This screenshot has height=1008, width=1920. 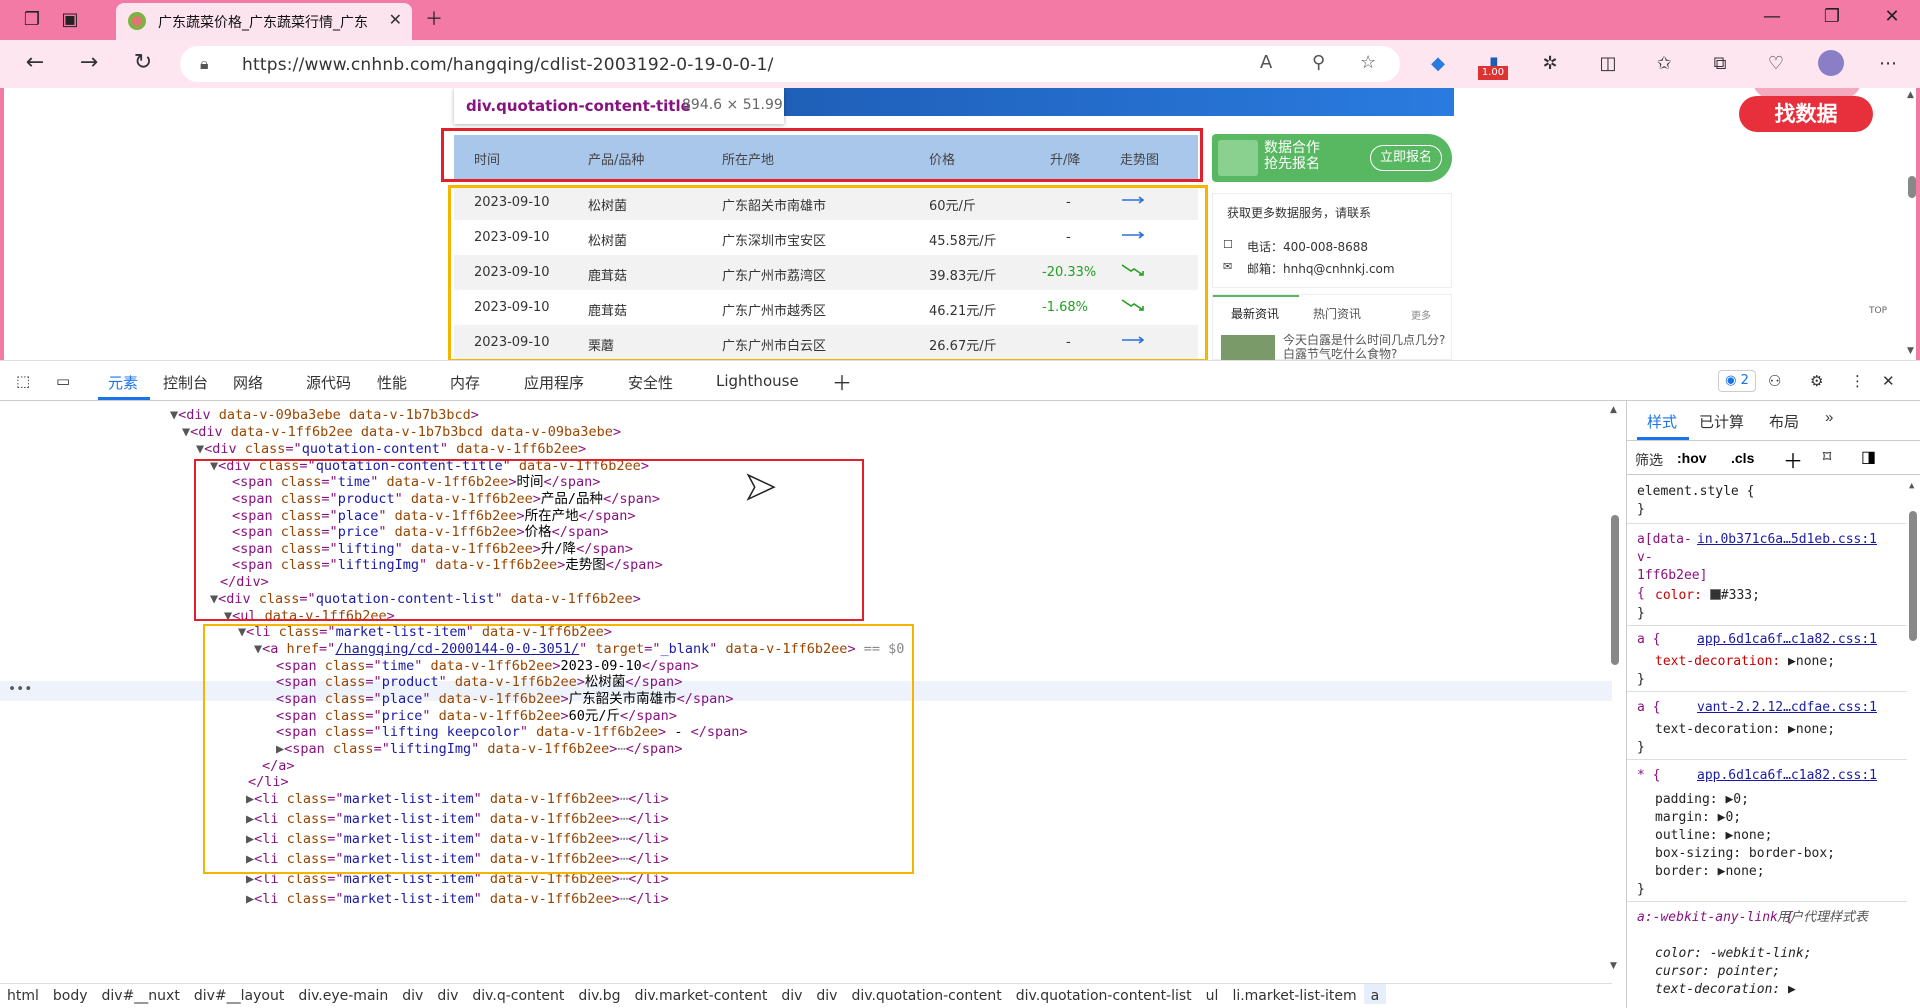 I want to click on sidebar-toggle-icon: ◨, so click(x=1868, y=457).